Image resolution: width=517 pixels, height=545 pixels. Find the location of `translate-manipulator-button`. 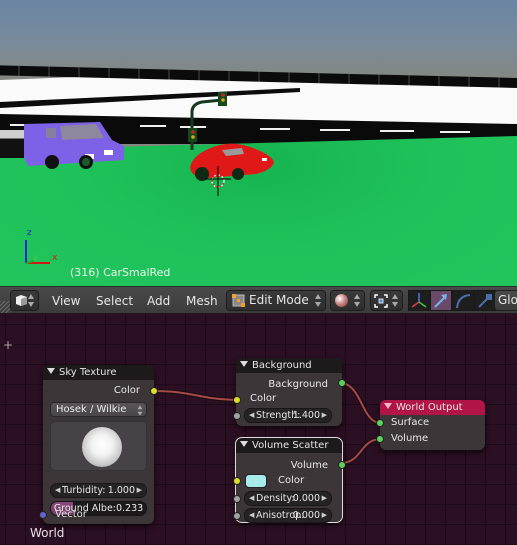

translate-manipulator-button is located at coordinates (441, 300).